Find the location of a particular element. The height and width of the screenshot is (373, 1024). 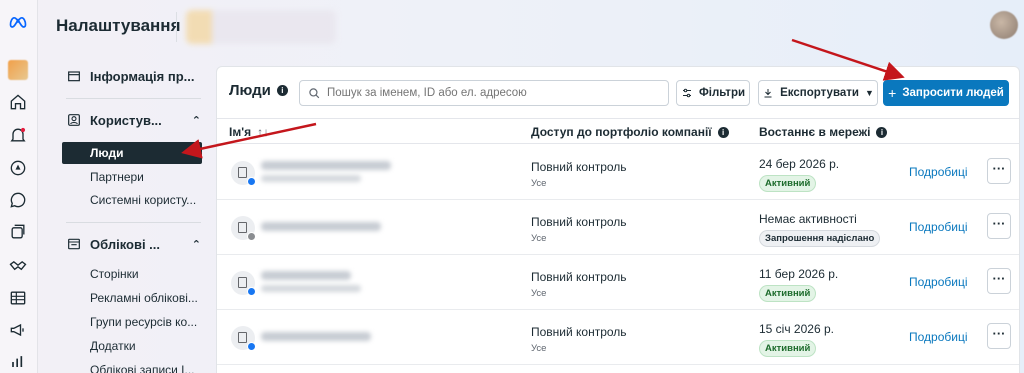

filters-button: Фільтри is located at coordinates (713, 93).